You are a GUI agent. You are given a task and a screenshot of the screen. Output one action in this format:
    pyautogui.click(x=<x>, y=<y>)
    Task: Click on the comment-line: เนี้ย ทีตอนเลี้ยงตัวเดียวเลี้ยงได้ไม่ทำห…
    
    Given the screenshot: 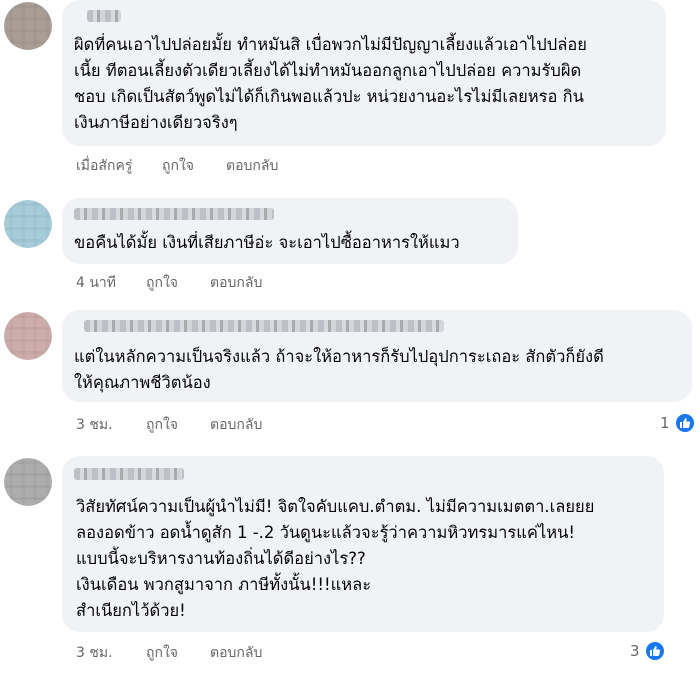 What is the action you would take?
    pyautogui.click(x=328, y=70)
    